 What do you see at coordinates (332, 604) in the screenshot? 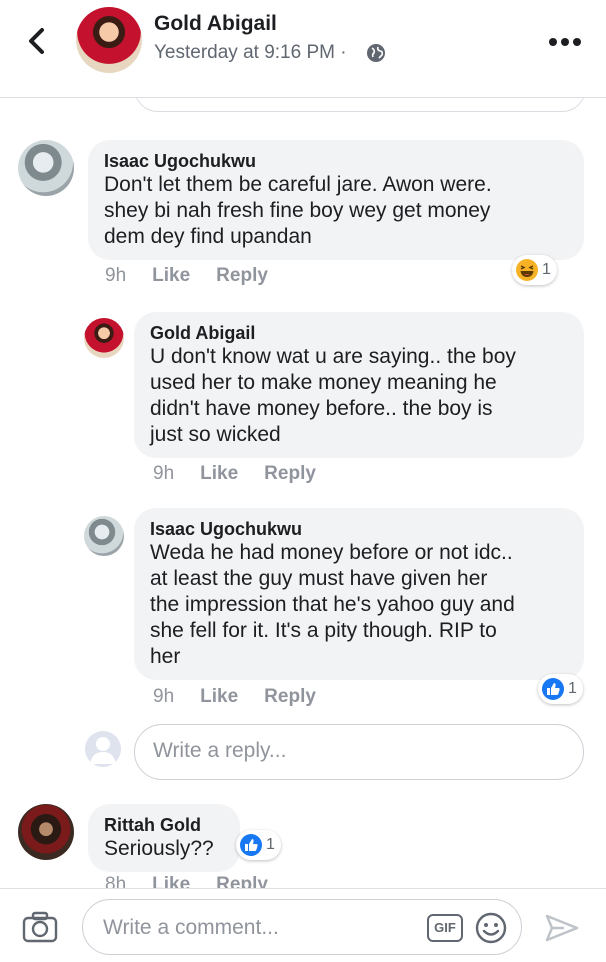
I see `comment-line: the impression that he's yahoo guy and` at bounding box center [332, 604].